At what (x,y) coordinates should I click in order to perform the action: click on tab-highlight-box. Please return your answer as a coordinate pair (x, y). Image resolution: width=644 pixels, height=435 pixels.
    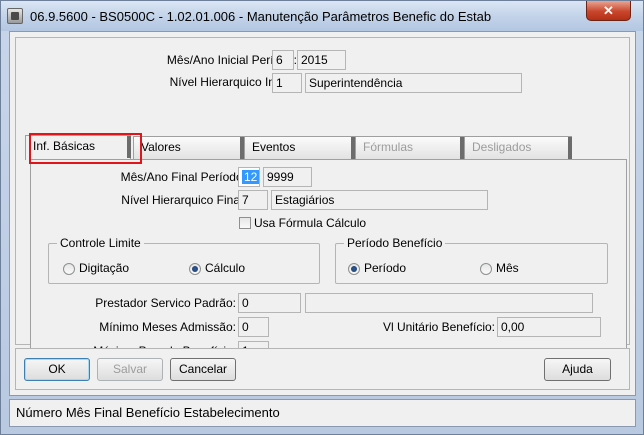
    Looking at the image, I should click on (85, 148).